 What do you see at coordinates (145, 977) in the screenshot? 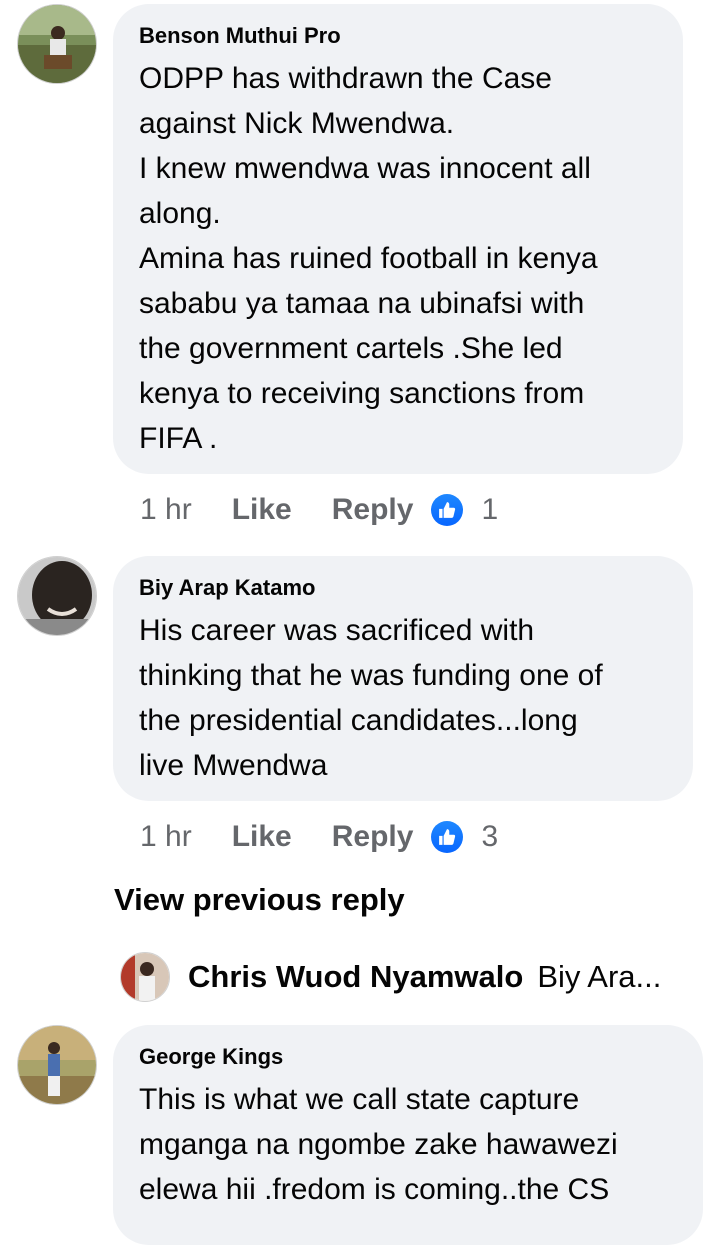
I see `avatar-chris` at bounding box center [145, 977].